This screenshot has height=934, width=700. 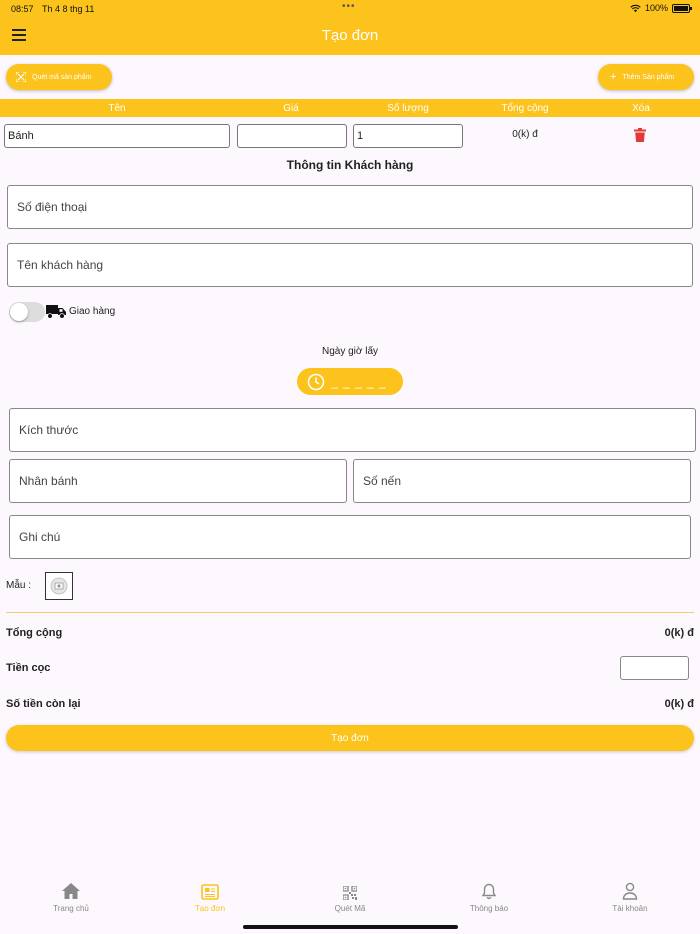 I want to click on nav-create-order: Tạo đơn, so click(x=210, y=895).